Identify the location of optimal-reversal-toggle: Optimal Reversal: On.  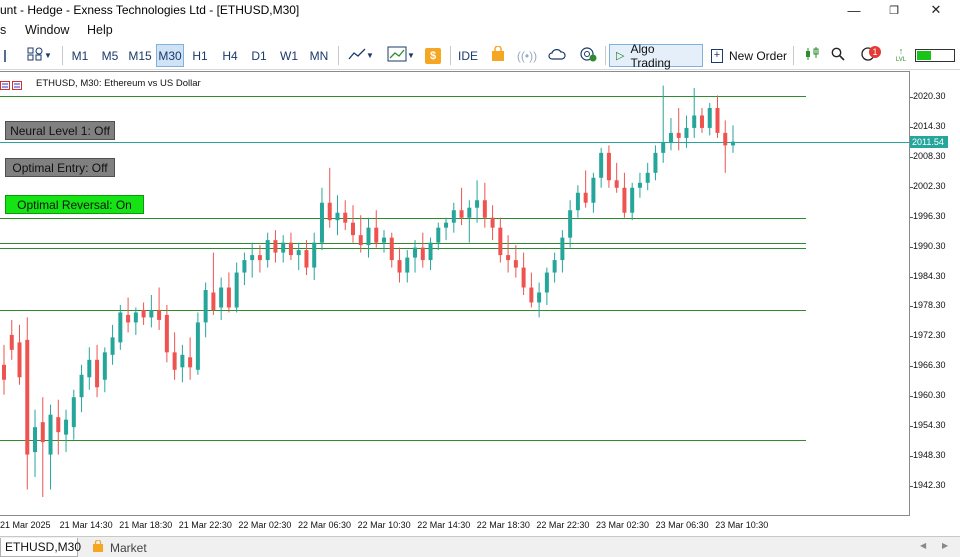
(74, 204).